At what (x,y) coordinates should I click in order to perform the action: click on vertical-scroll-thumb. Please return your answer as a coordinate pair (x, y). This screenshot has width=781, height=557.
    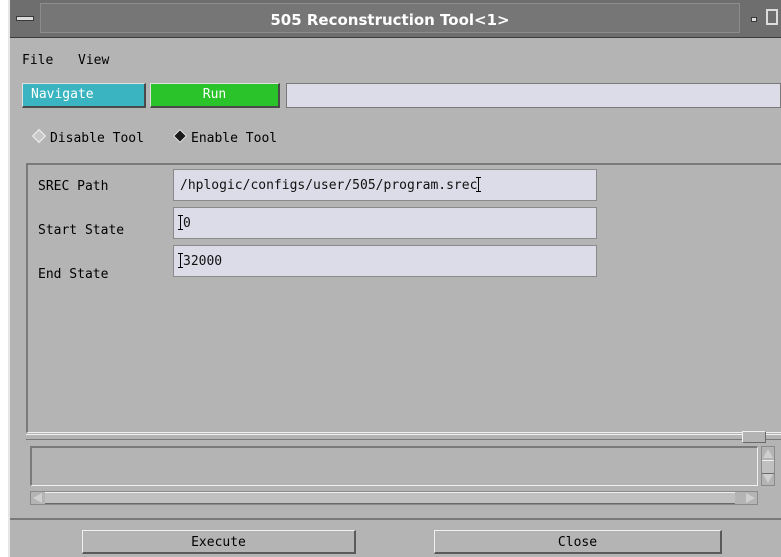
    Looking at the image, I should click on (768, 467).